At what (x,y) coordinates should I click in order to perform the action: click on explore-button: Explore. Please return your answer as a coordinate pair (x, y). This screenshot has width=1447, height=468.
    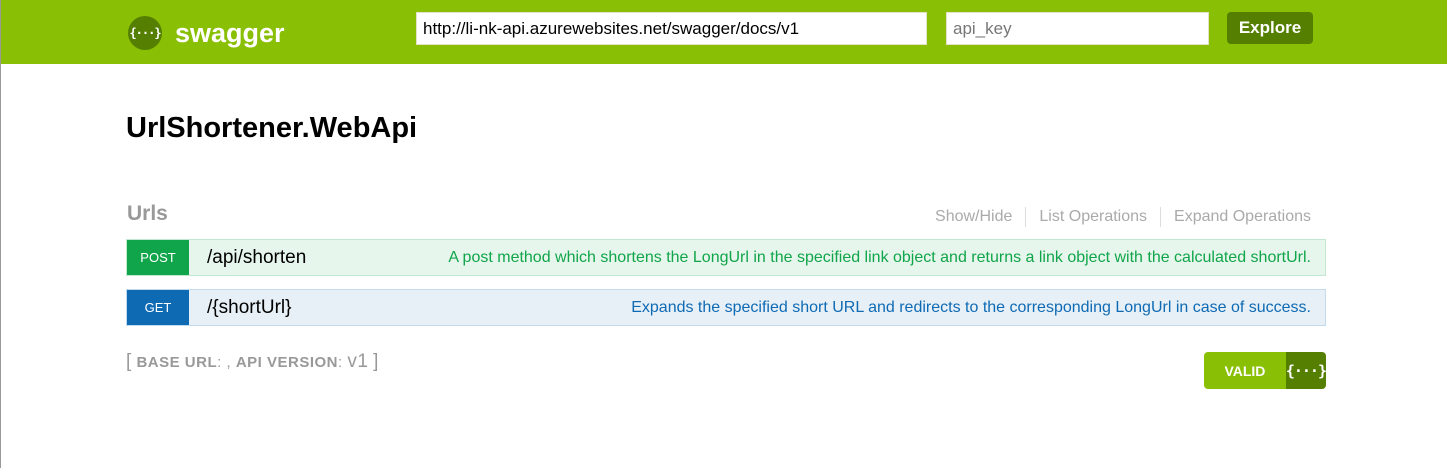
    Looking at the image, I should click on (1270, 28).